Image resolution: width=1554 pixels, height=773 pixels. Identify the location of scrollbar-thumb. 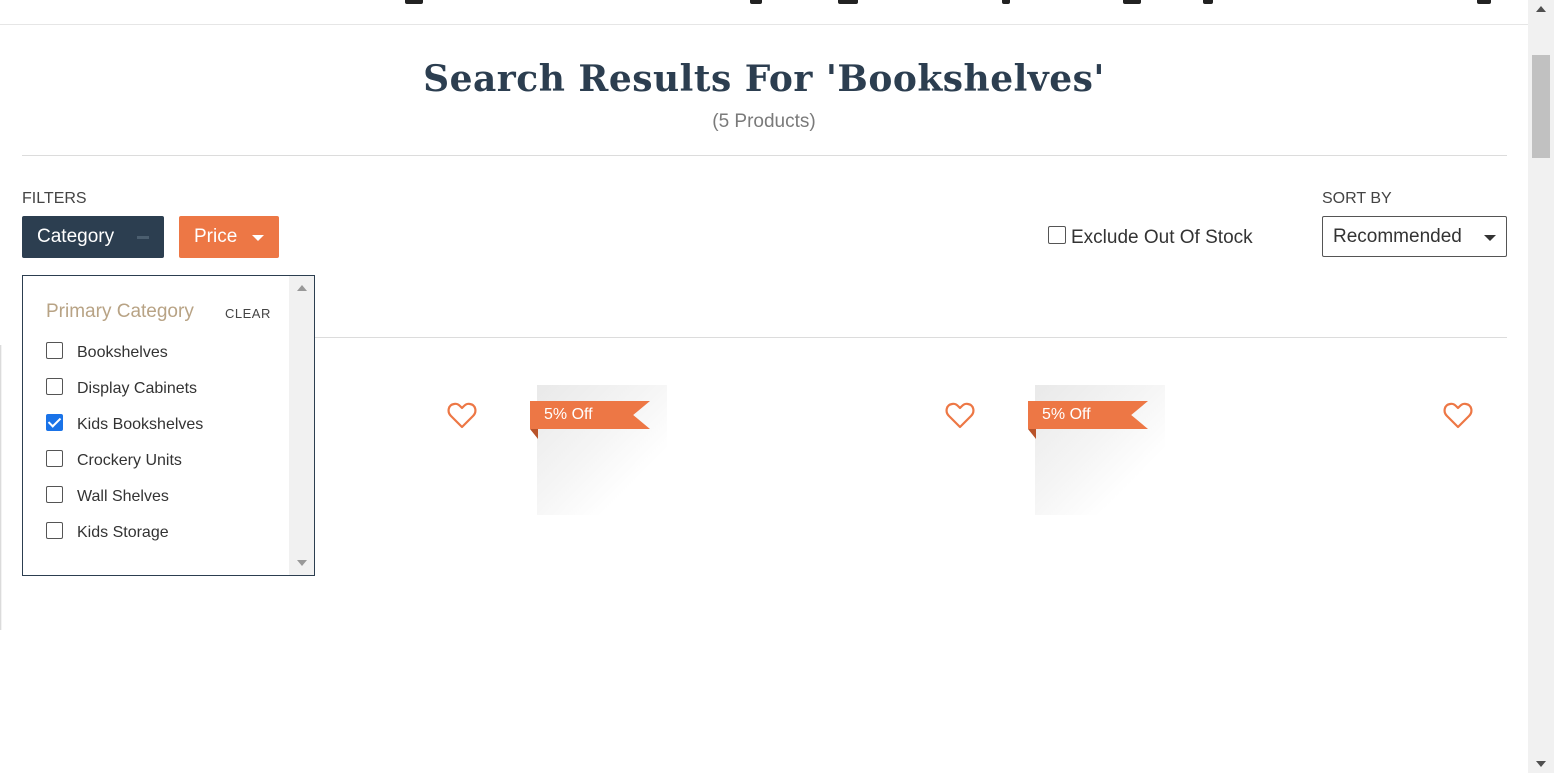
(1541, 106).